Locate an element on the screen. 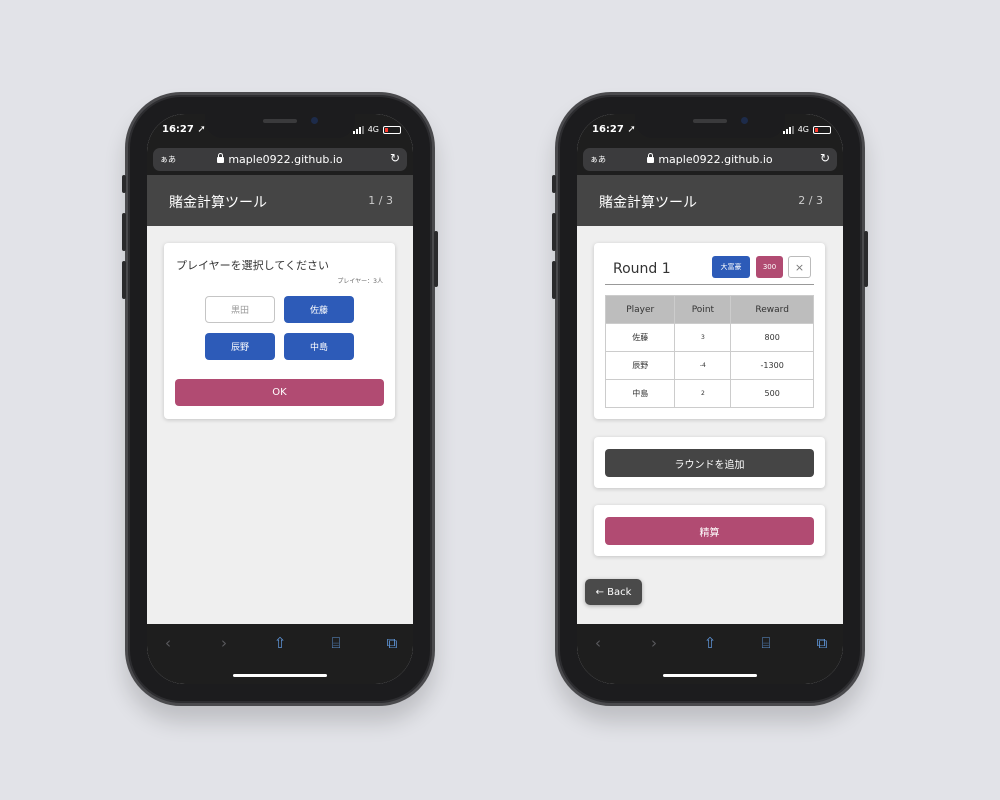  points-badge: 300 is located at coordinates (769, 267).